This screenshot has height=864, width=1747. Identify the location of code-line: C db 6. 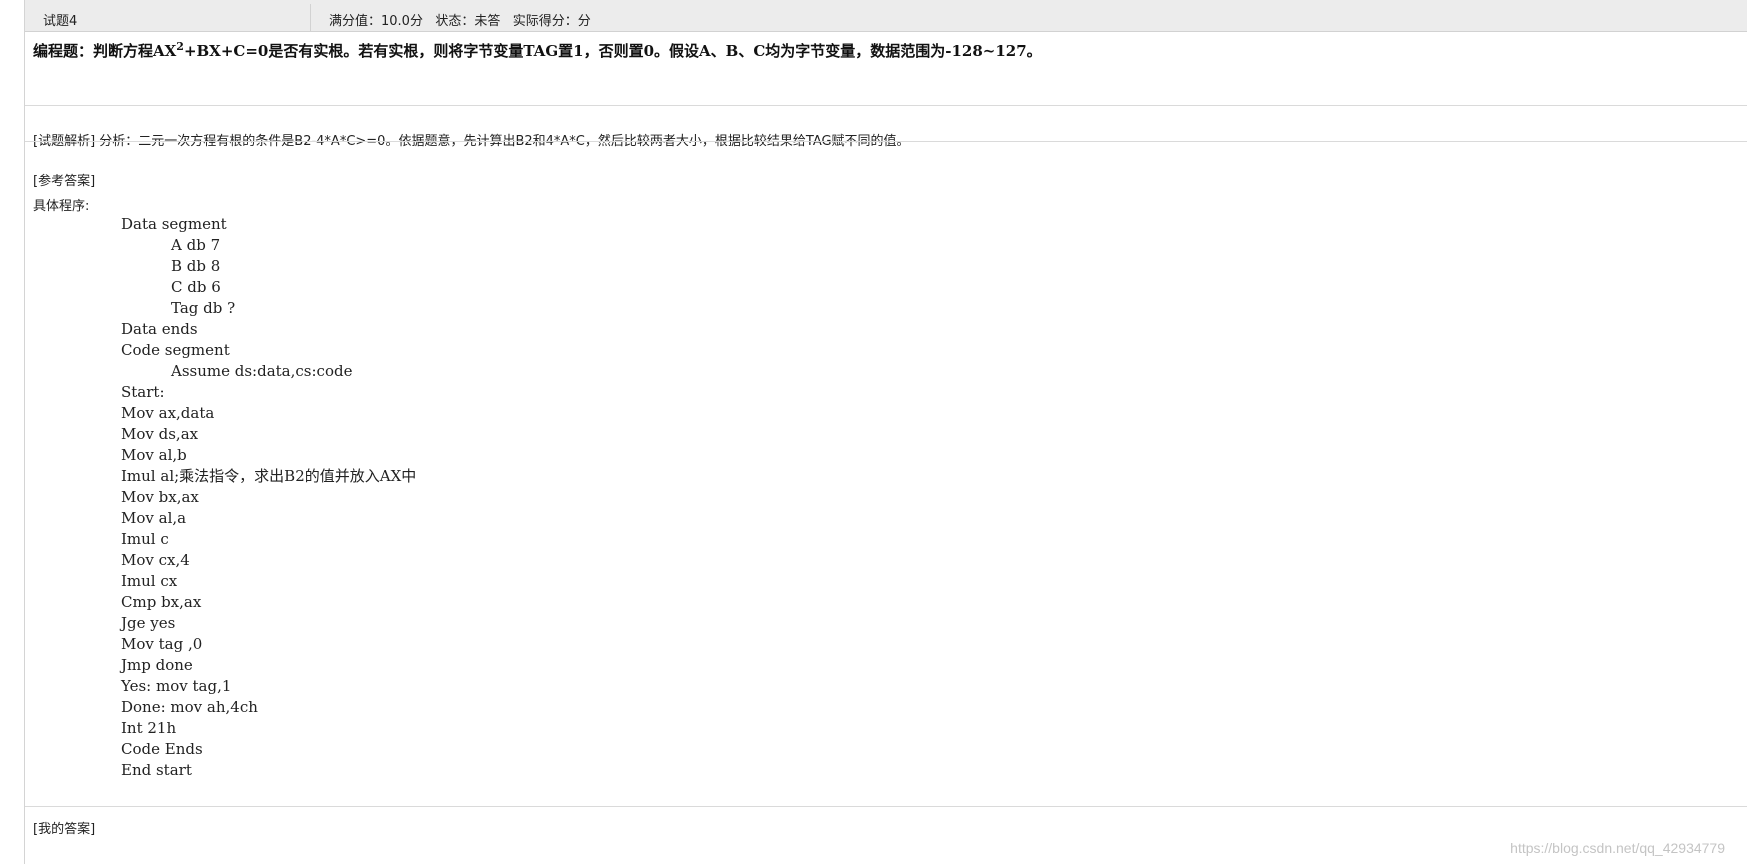
(196, 287).